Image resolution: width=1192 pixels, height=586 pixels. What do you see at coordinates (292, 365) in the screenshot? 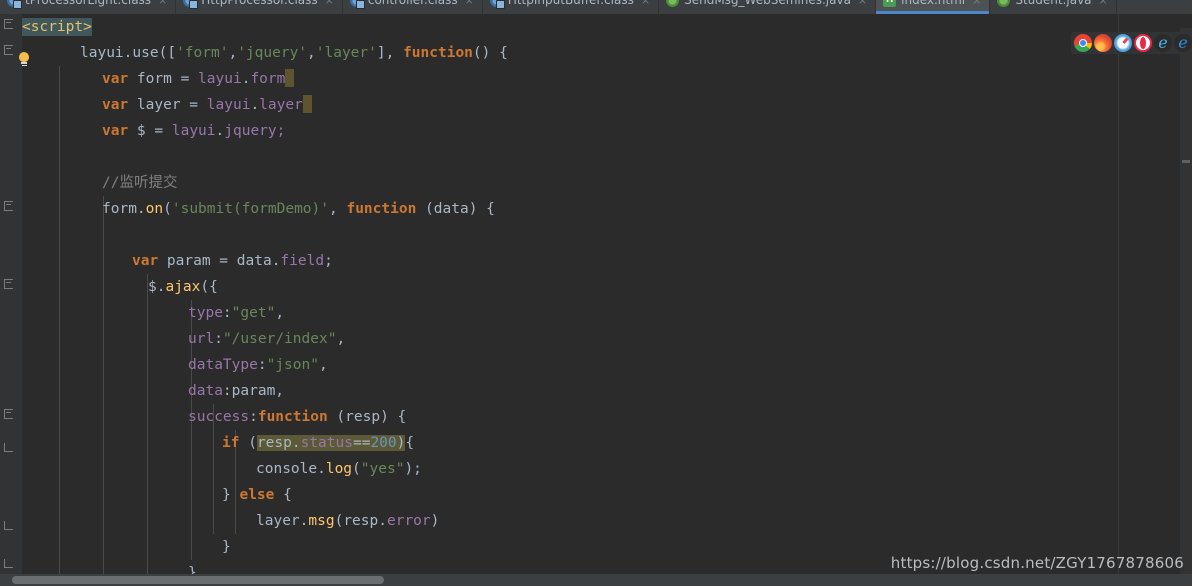
I see `code-token: "json"` at bounding box center [292, 365].